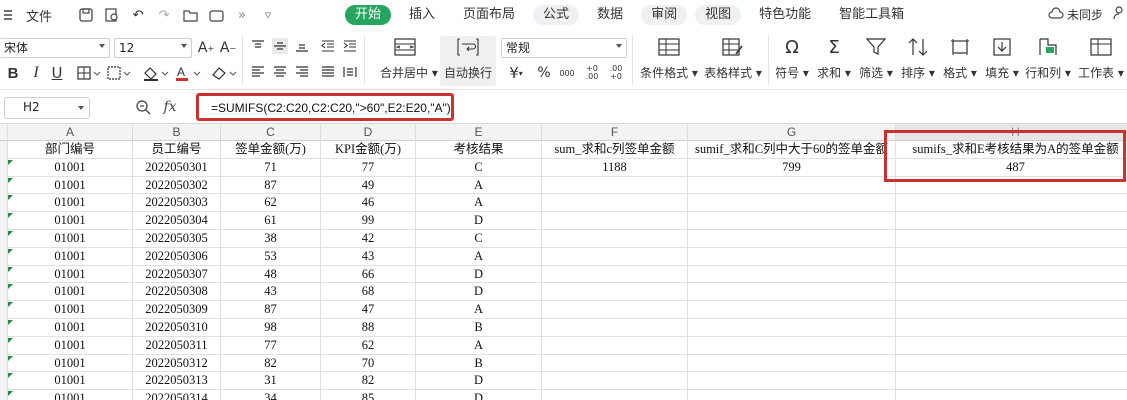  What do you see at coordinates (328, 46) in the screenshot?
I see `decrease-indent-icon` at bounding box center [328, 46].